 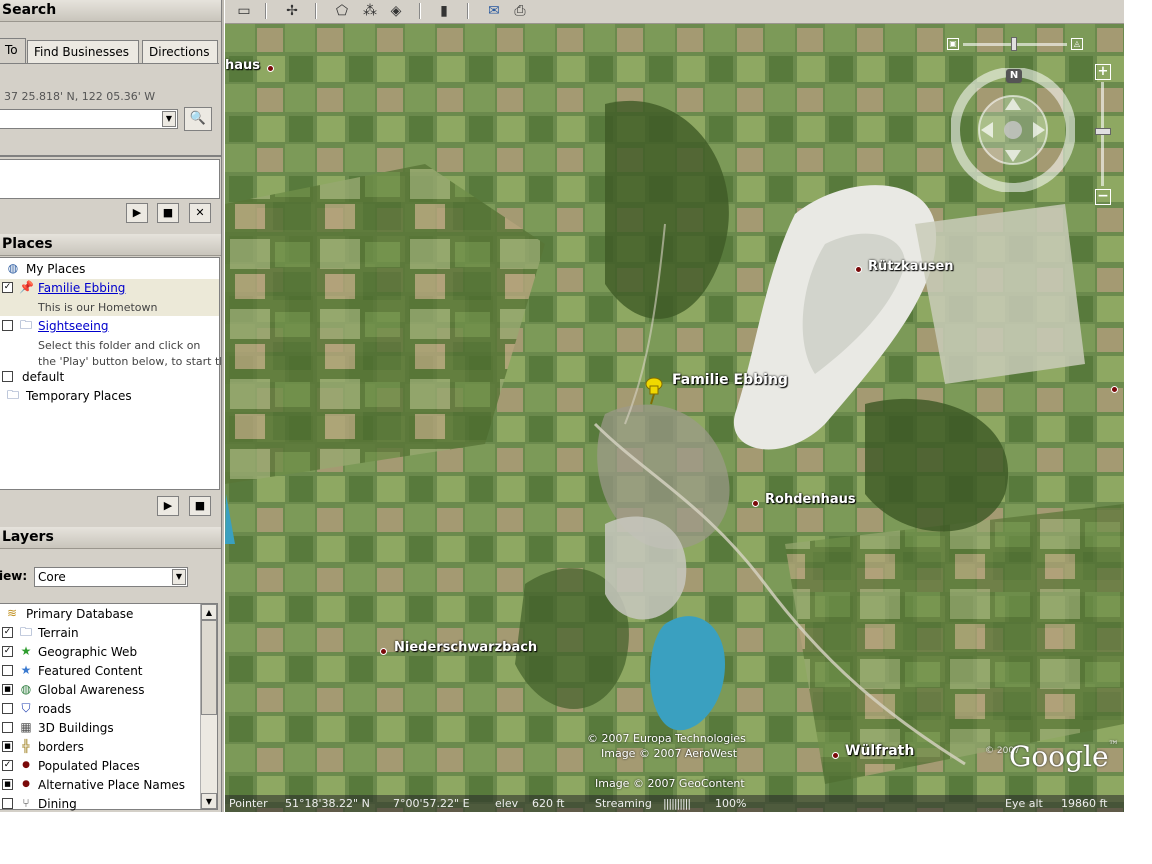 I want to click on place-label-rohdenhaus: Rohdenhaus, so click(x=810, y=499).